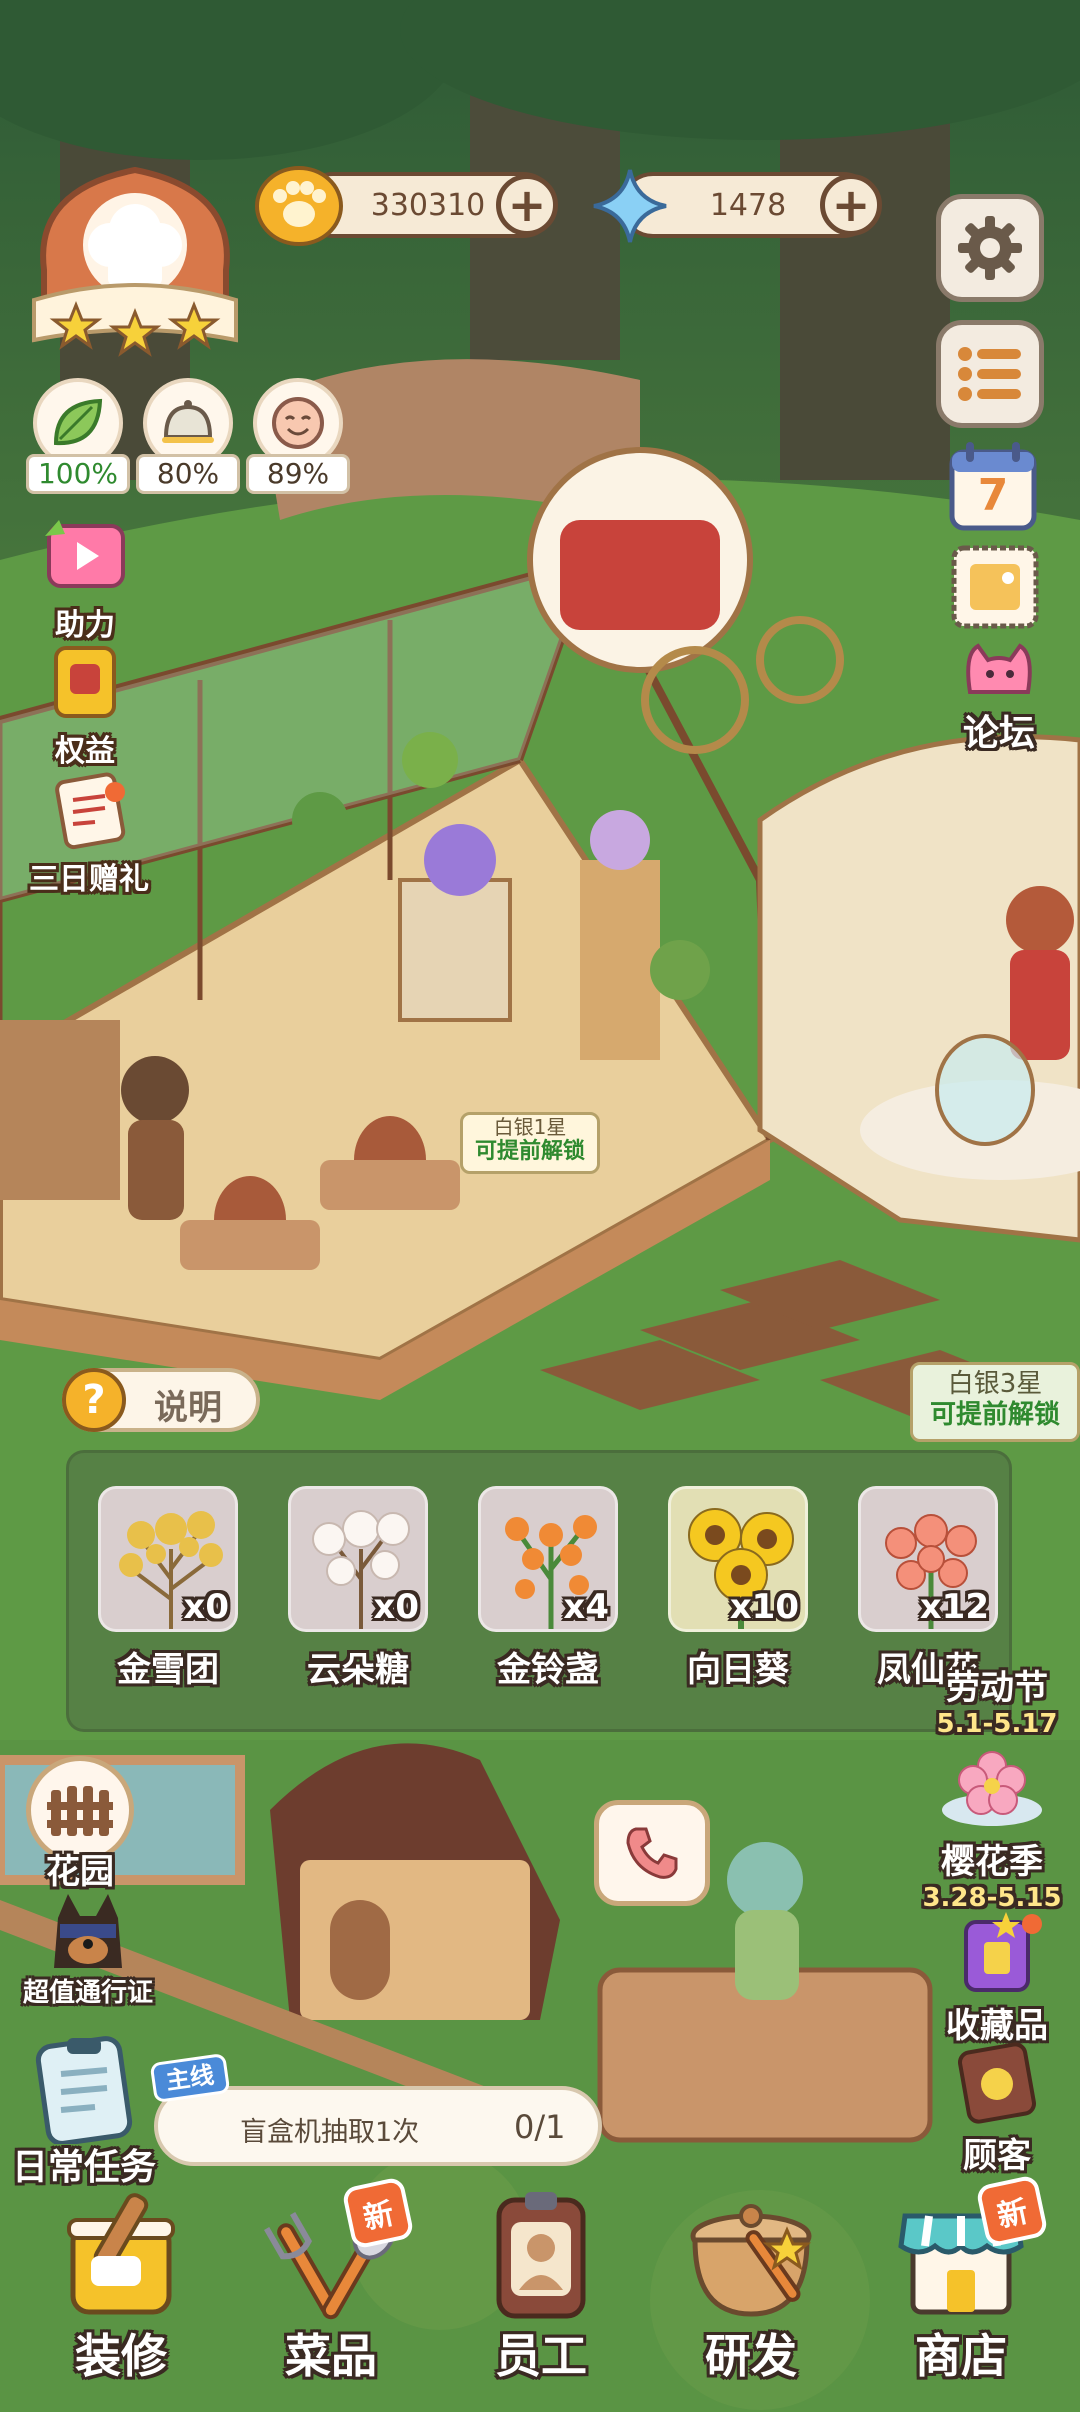 The image size is (1080, 2412). Describe the element at coordinates (168, 1670) in the screenshot. I see `flower-name: 金雪团` at that location.